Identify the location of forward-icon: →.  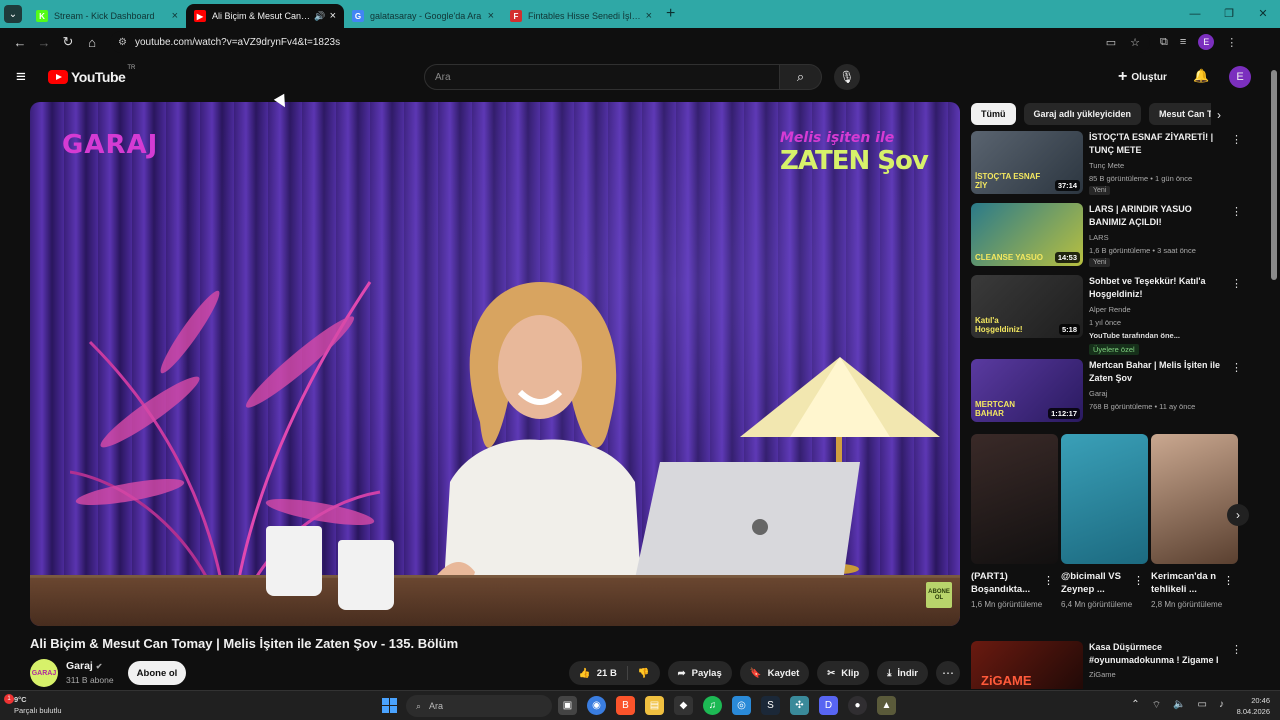
(44, 42).